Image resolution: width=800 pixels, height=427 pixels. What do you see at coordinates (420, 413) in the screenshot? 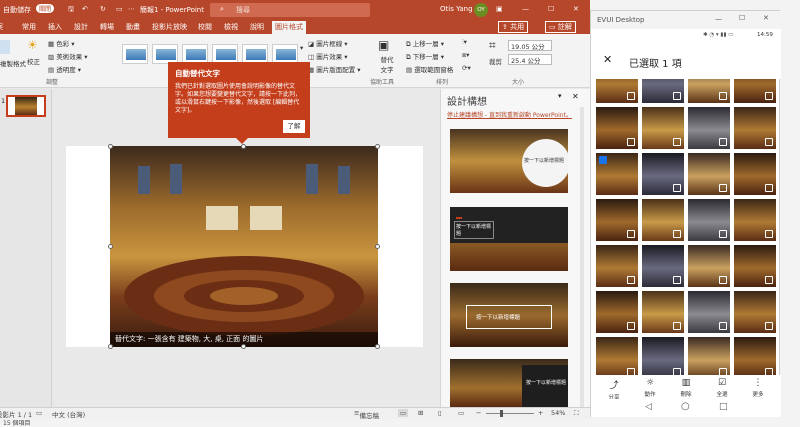
I see `slide-sorter-icon: ⊞` at bounding box center [420, 413].